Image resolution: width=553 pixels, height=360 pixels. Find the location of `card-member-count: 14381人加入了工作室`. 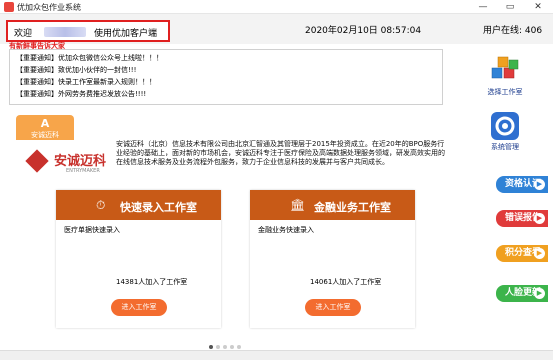

card-member-count: 14381人加入了工作室 is located at coordinates (152, 282).